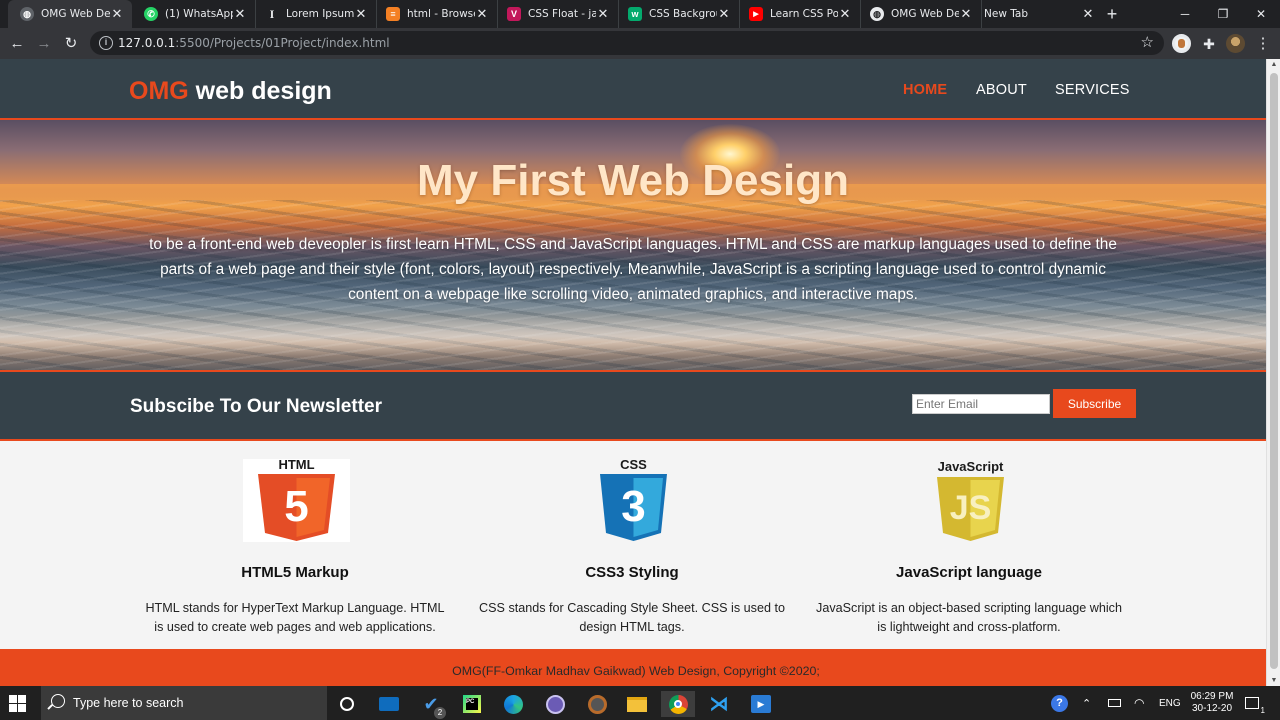 This screenshot has width=1280, height=720. What do you see at coordinates (1273, 680) in the screenshot?
I see `scroll-down-icon: ▼` at bounding box center [1273, 680].